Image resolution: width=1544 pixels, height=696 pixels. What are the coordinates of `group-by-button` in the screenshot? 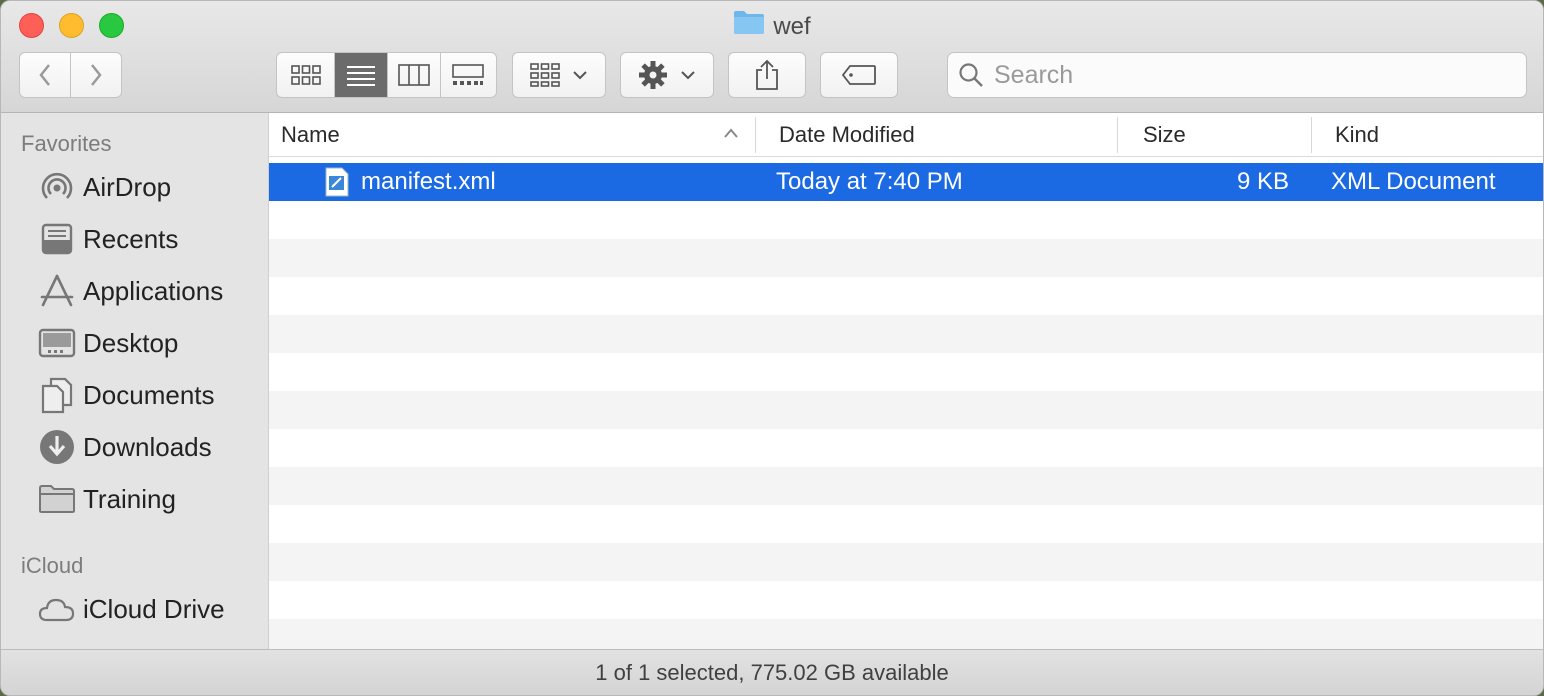 It's located at (559, 75).